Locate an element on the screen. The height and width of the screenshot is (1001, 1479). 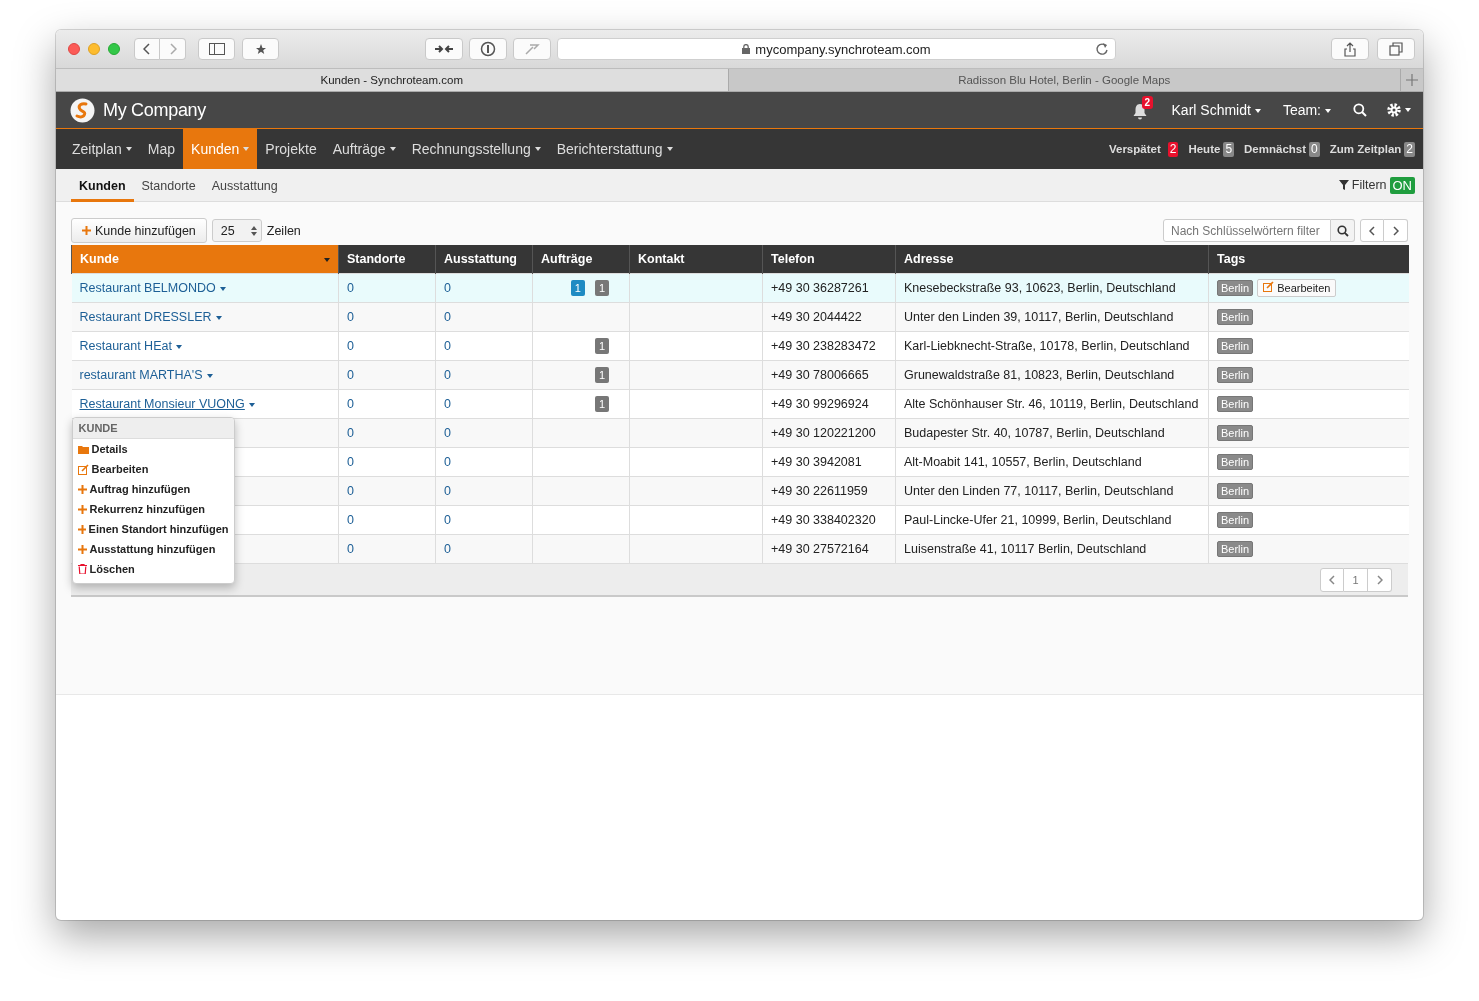
column-header: Telefon is located at coordinates (829, 259).